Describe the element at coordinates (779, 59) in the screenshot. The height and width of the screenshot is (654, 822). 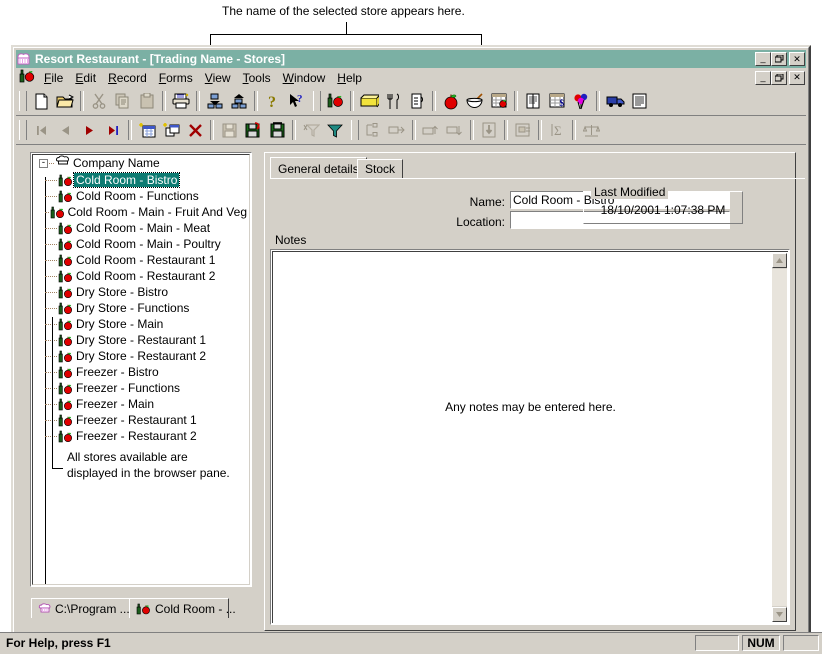
I see `restore-button` at that location.